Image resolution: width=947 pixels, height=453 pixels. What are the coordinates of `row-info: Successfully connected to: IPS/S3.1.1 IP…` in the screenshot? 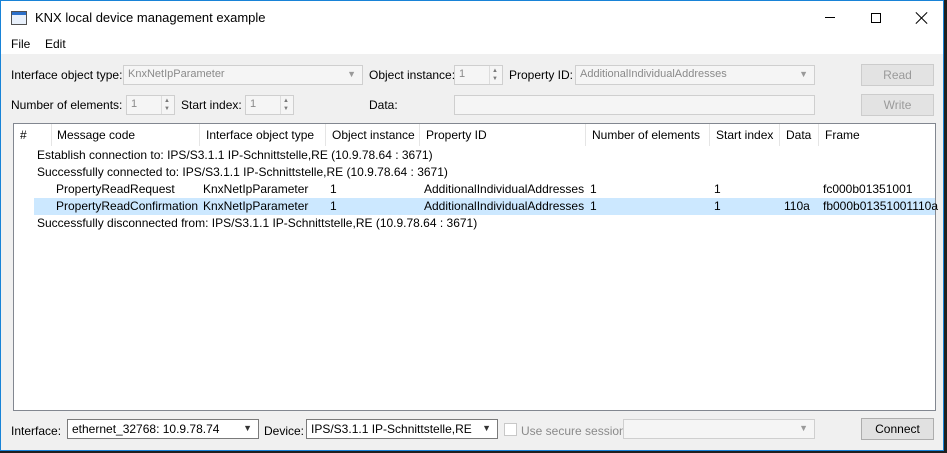 It's located at (242, 172).